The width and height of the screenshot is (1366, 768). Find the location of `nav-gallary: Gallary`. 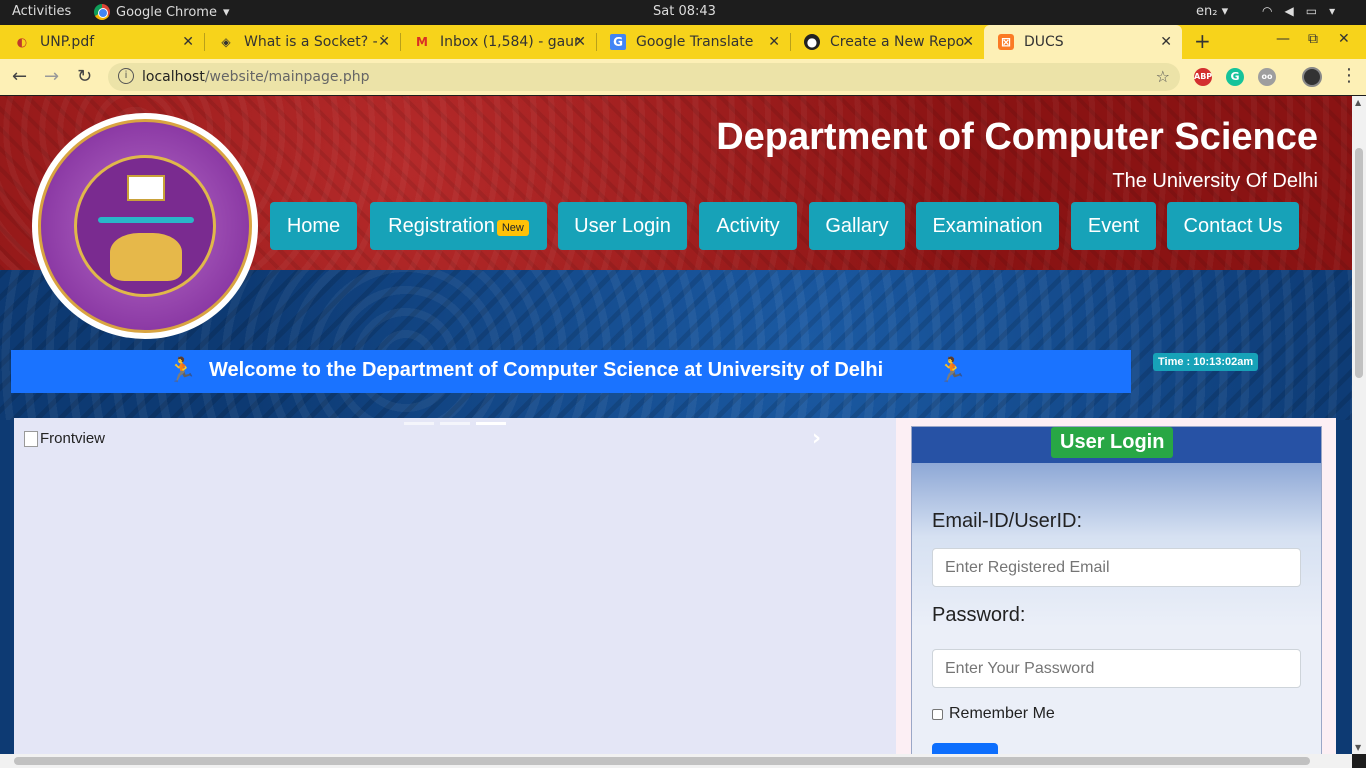

nav-gallary: Gallary is located at coordinates (857, 226).